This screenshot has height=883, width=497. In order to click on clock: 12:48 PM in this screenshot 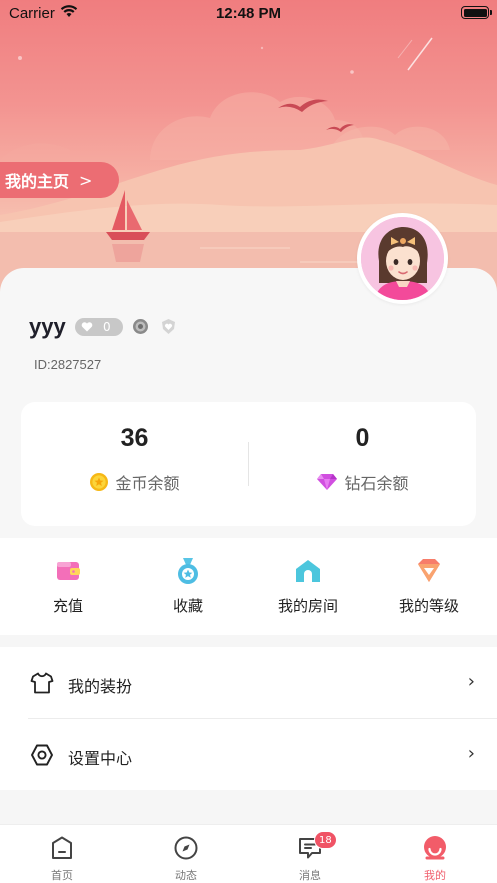, I will do `click(248, 13)`.